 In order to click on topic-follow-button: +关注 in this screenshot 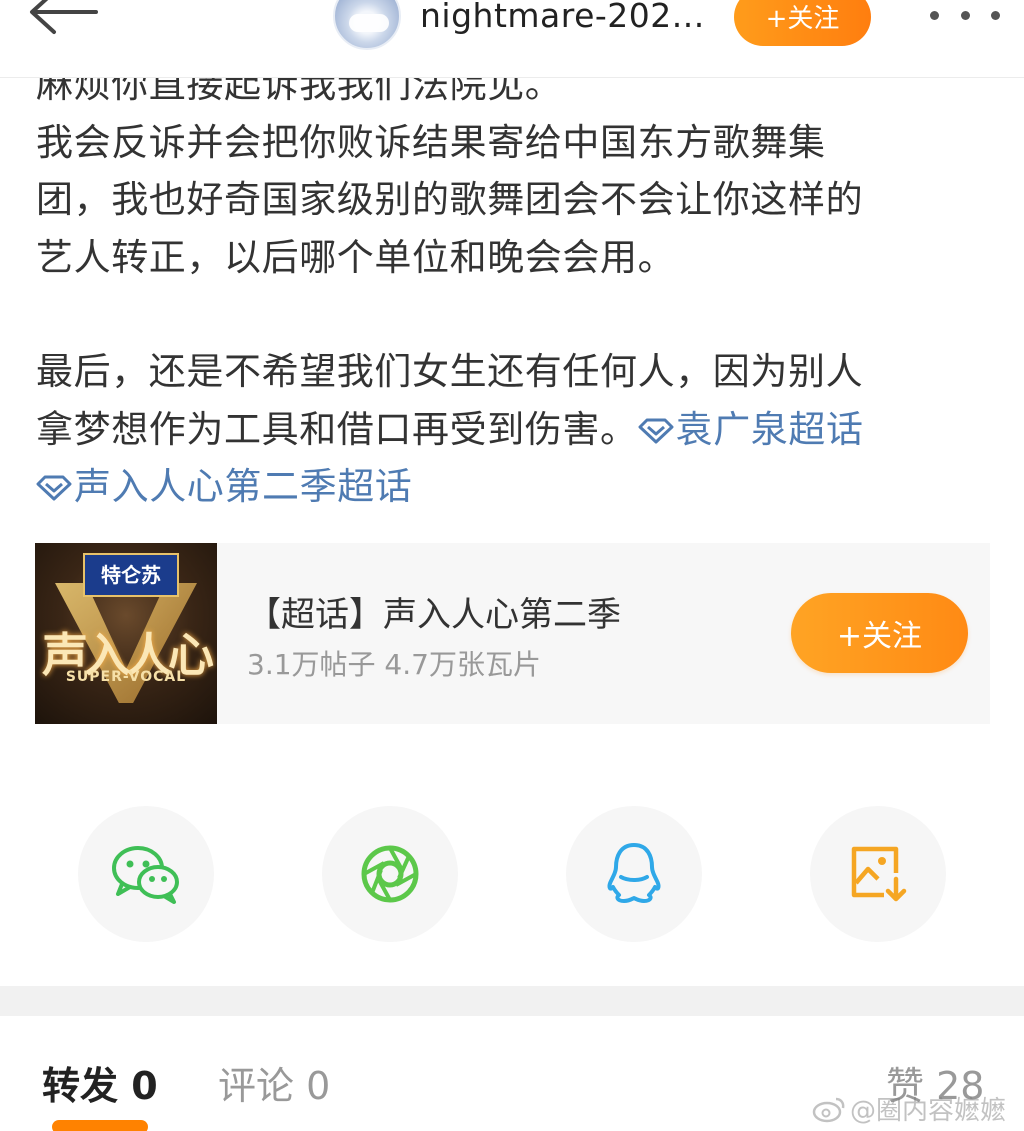, I will do `click(879, 633)`.